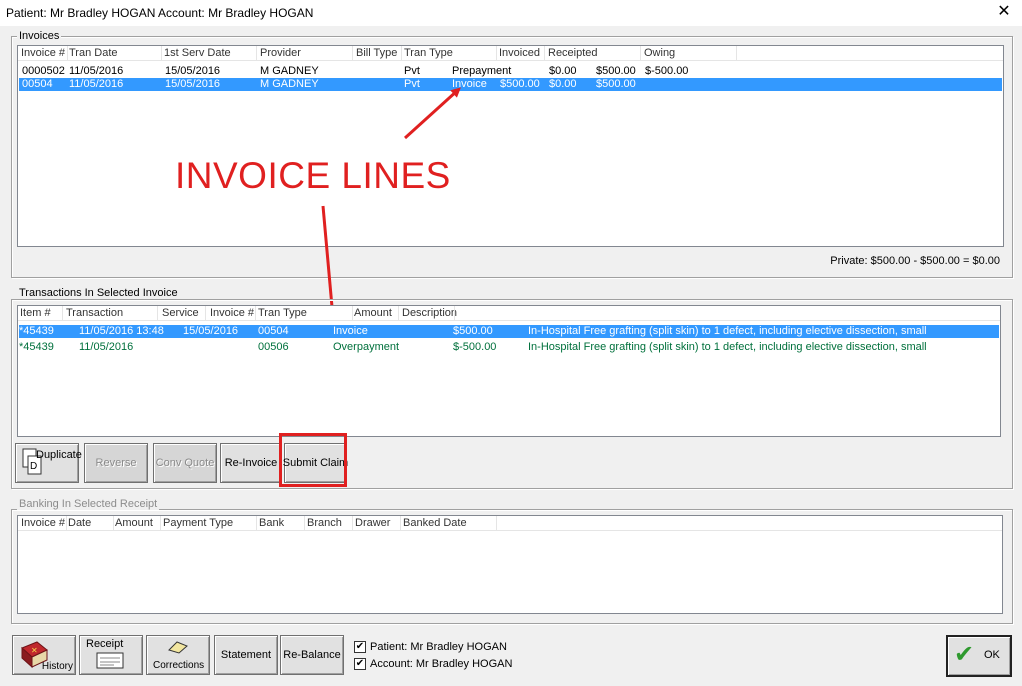 The width and height of the screenshot is (1022, 686). I want to click on receipt-label: Receipt, so click(105, 644).